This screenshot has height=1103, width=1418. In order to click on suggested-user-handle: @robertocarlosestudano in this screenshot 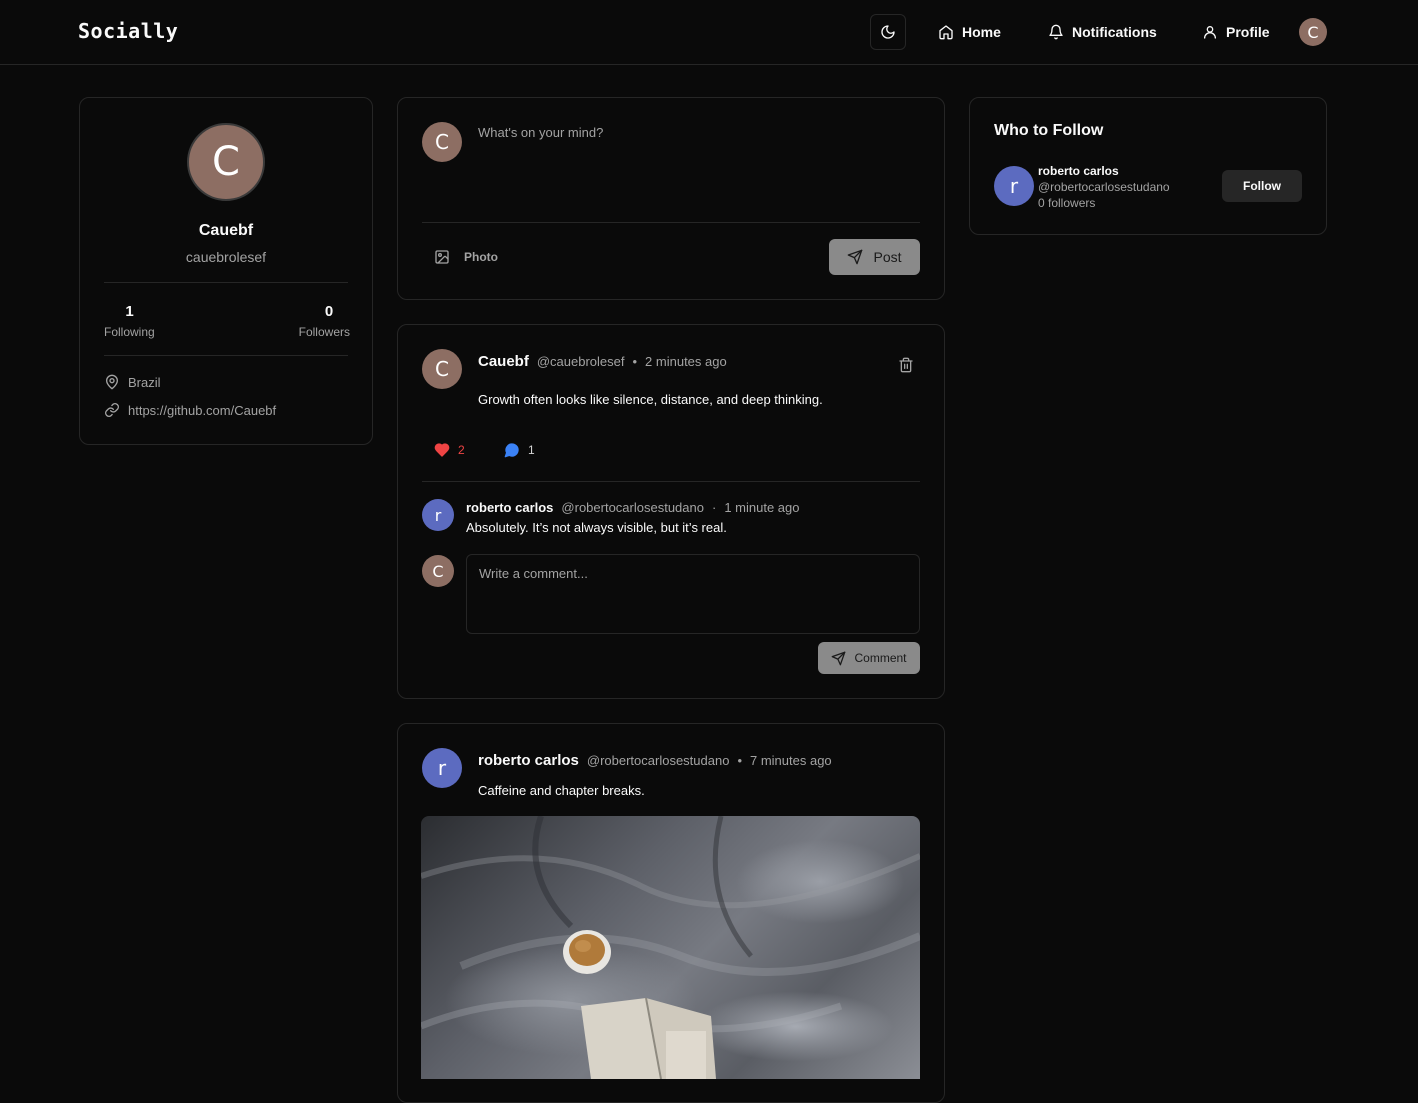, I will do `click(1104, 187)`.